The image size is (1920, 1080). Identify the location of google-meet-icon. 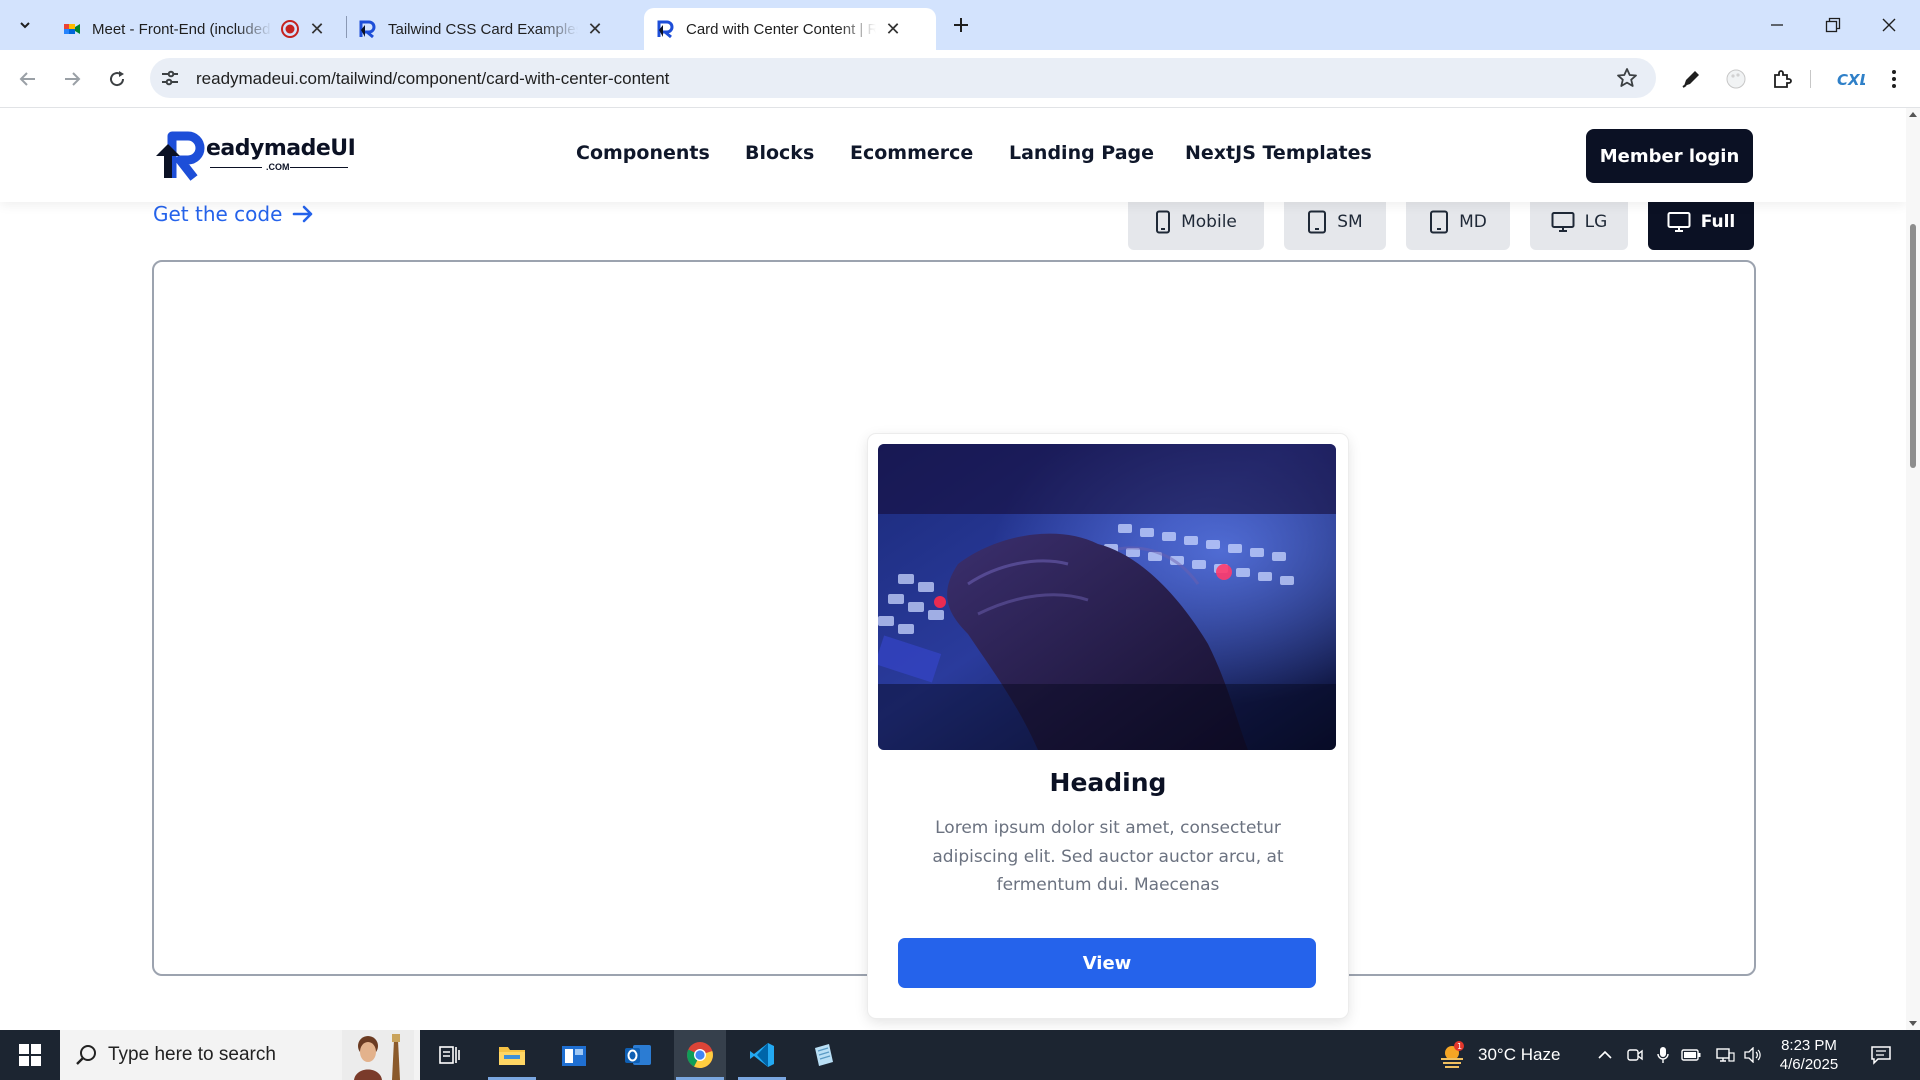
(72, 29).